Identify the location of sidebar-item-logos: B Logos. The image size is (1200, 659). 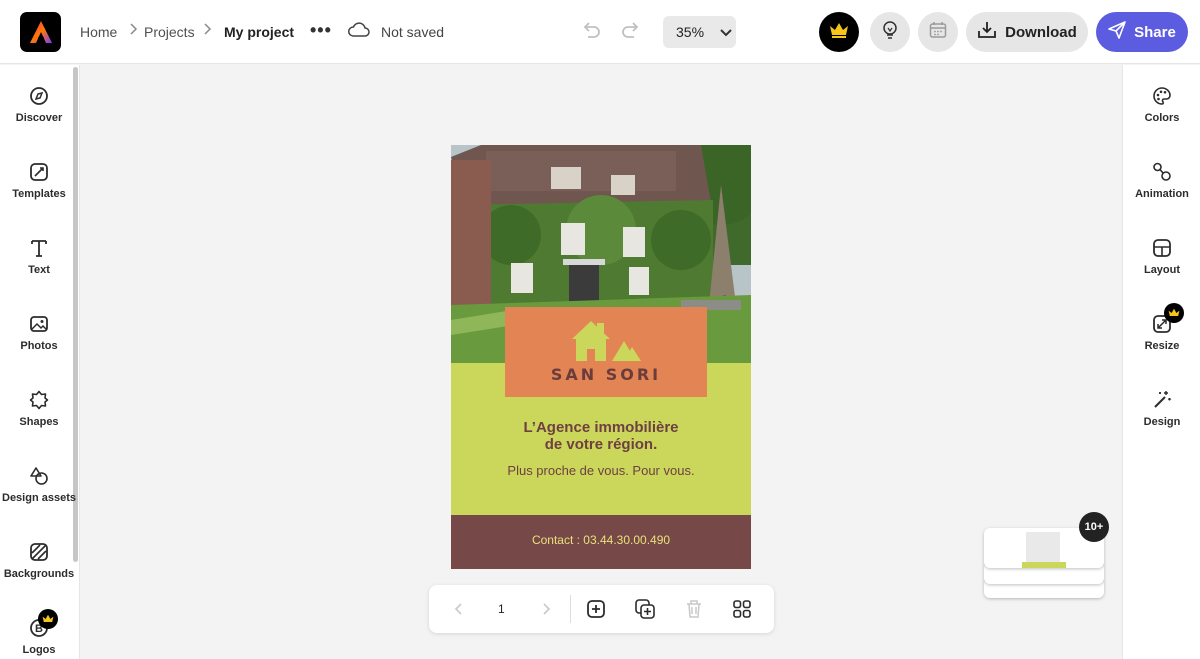
(39, 632).